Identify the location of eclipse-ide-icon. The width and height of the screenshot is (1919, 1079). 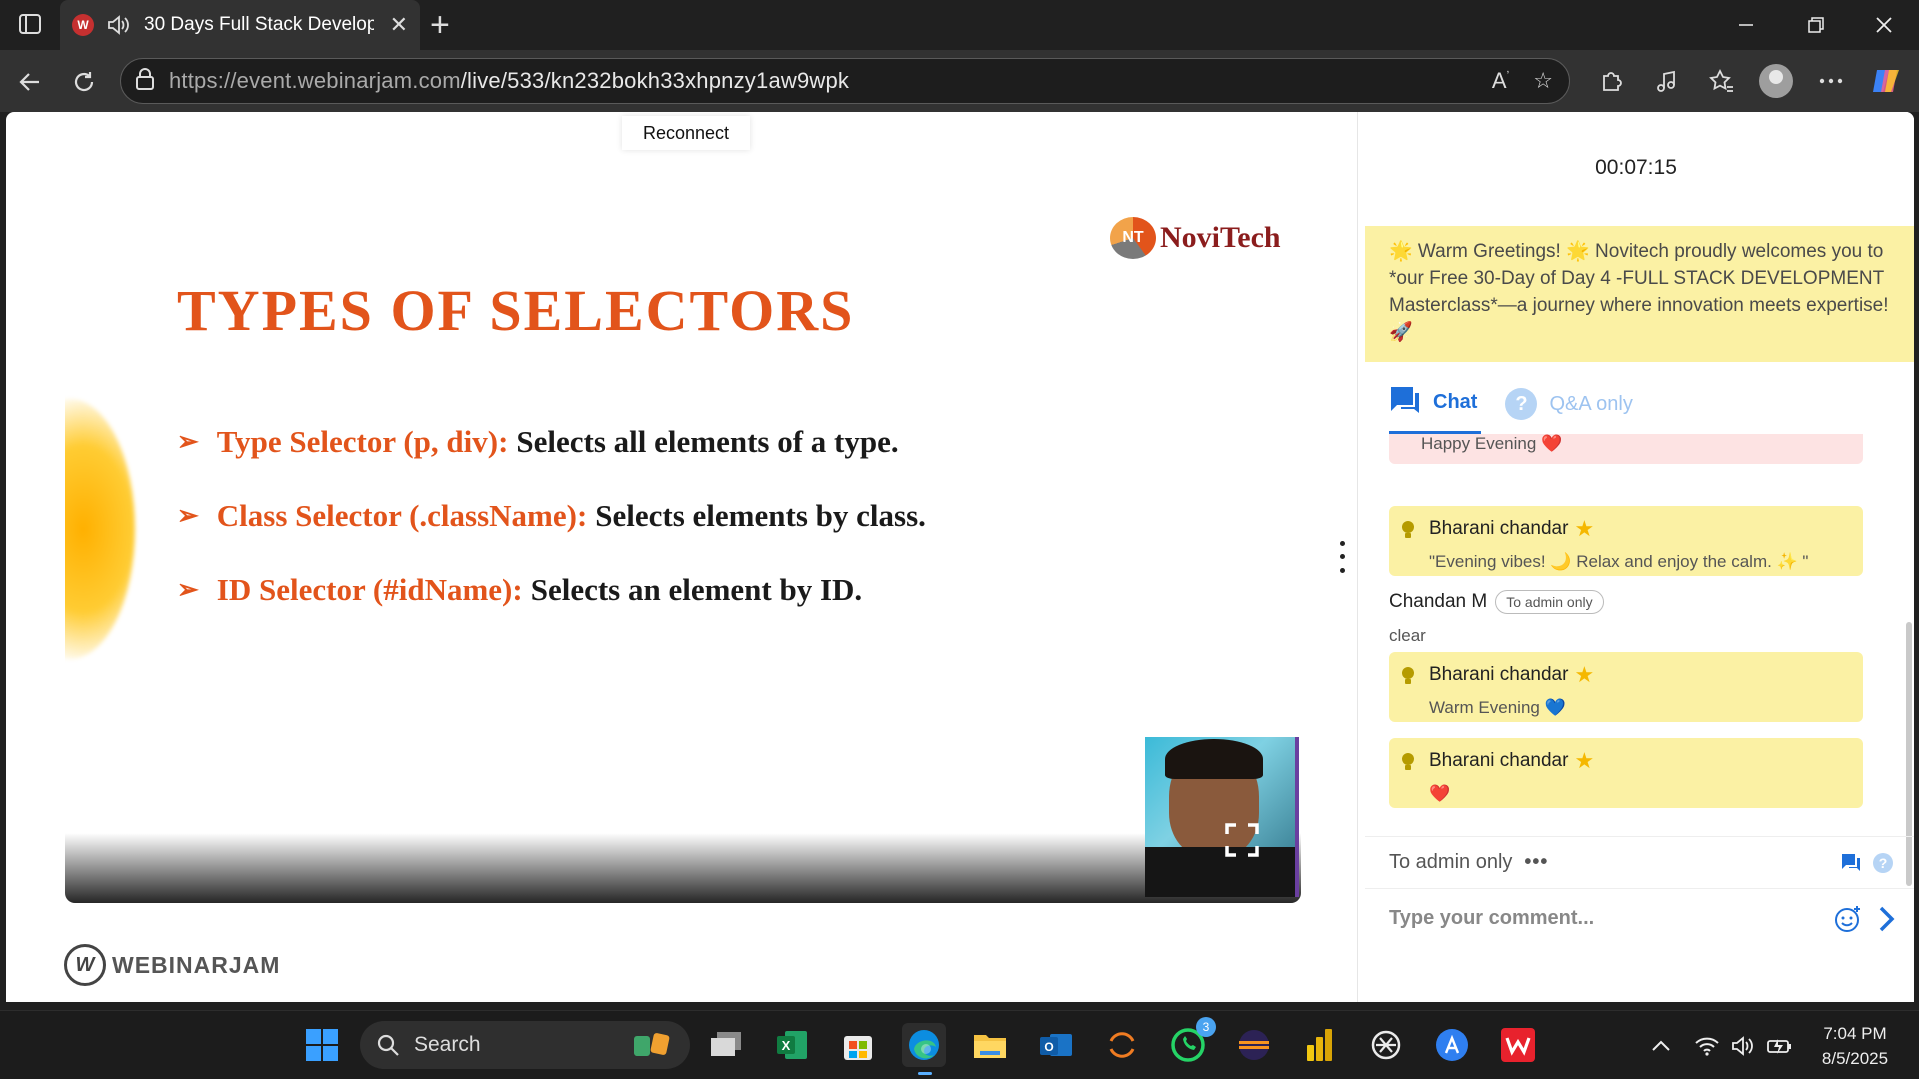
(1254, 1045).